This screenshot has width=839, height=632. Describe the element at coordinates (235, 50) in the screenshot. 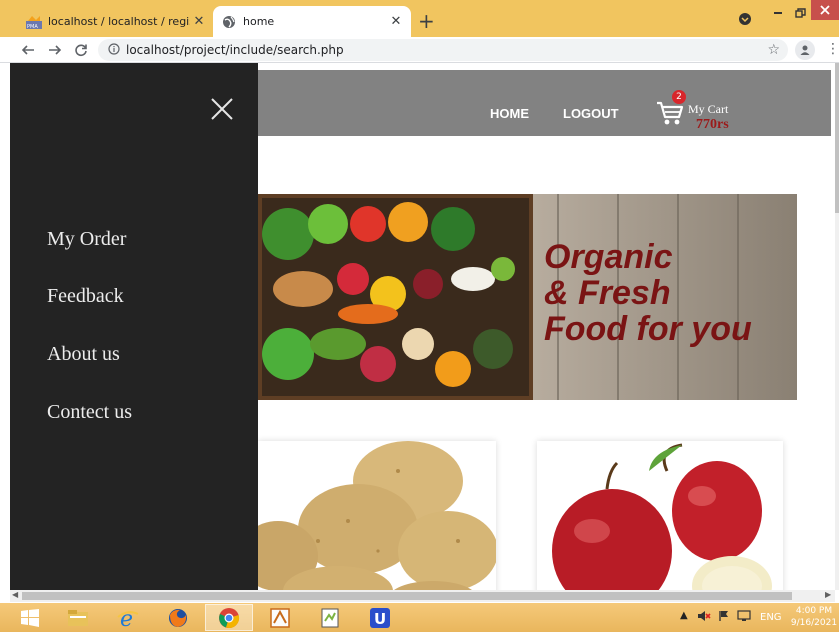

I see `url-text: localhost/project/include/search.php` at that location.